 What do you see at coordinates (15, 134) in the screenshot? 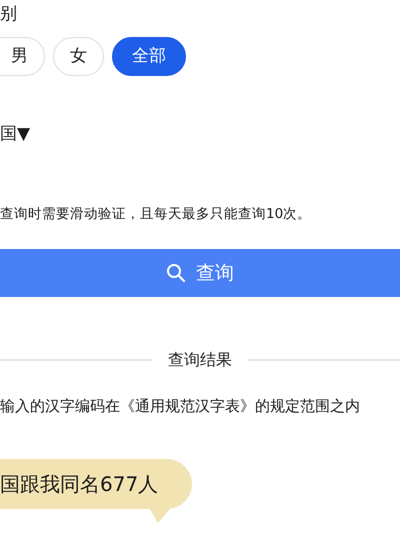
I see `region-dropdown: 国▼` at bounding box center [15, 134].